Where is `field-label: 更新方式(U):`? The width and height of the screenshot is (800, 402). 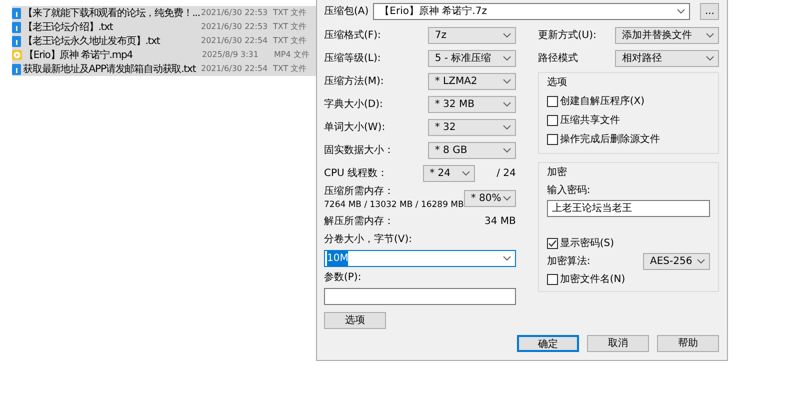 field-label: 更新方式(U): is located at coordinates (567, 35).